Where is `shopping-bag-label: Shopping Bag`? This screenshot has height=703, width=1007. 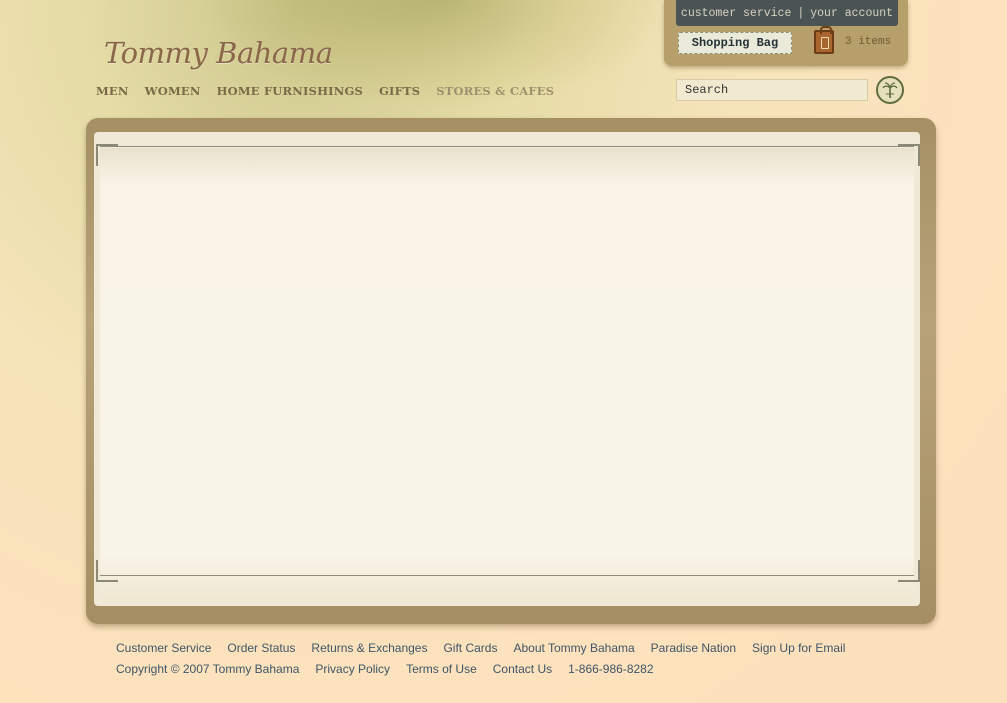 shopping-bag-label: Shopping Bag is located at coordinates (735, 43).